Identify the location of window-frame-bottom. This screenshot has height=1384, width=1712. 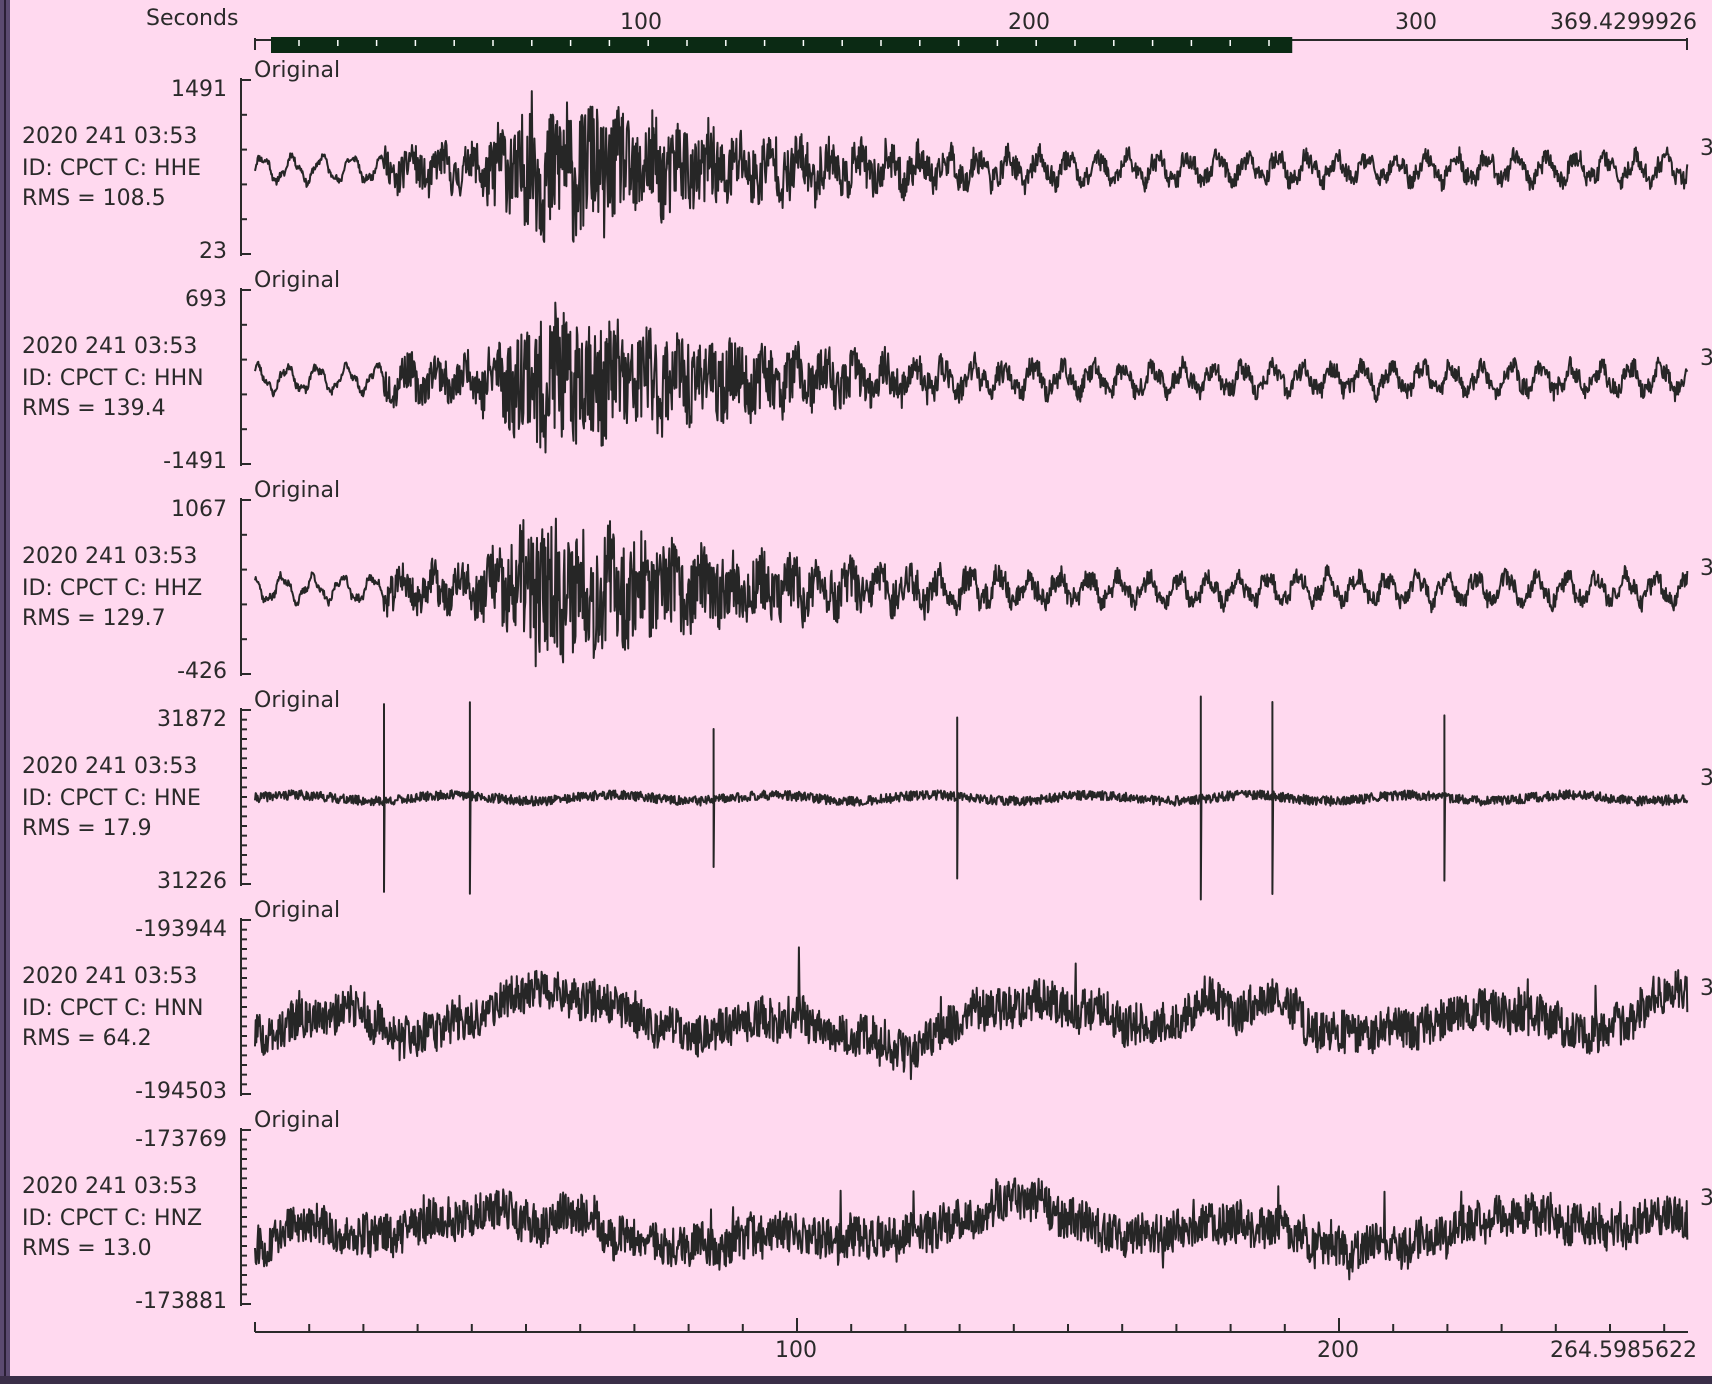
(856, 1380).